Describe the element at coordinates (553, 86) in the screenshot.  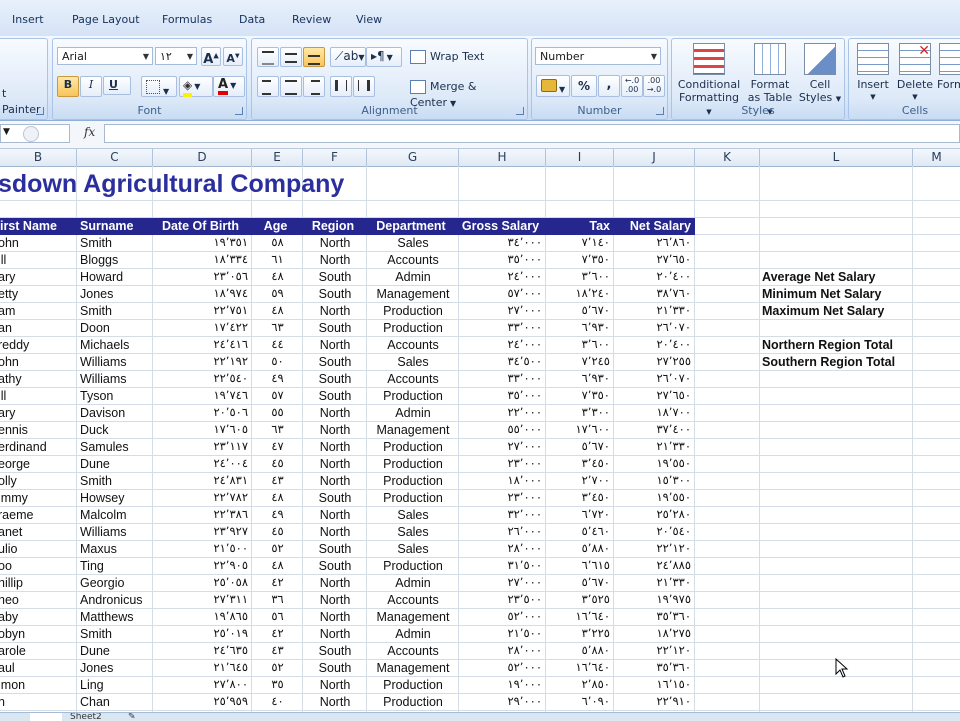
I see `accounting-format-button: ▼` at that location.